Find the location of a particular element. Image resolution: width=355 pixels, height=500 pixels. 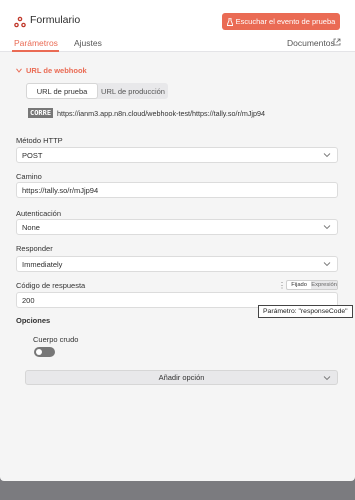

add-option-label: Añadir opción is located at coordinates (181, 377).